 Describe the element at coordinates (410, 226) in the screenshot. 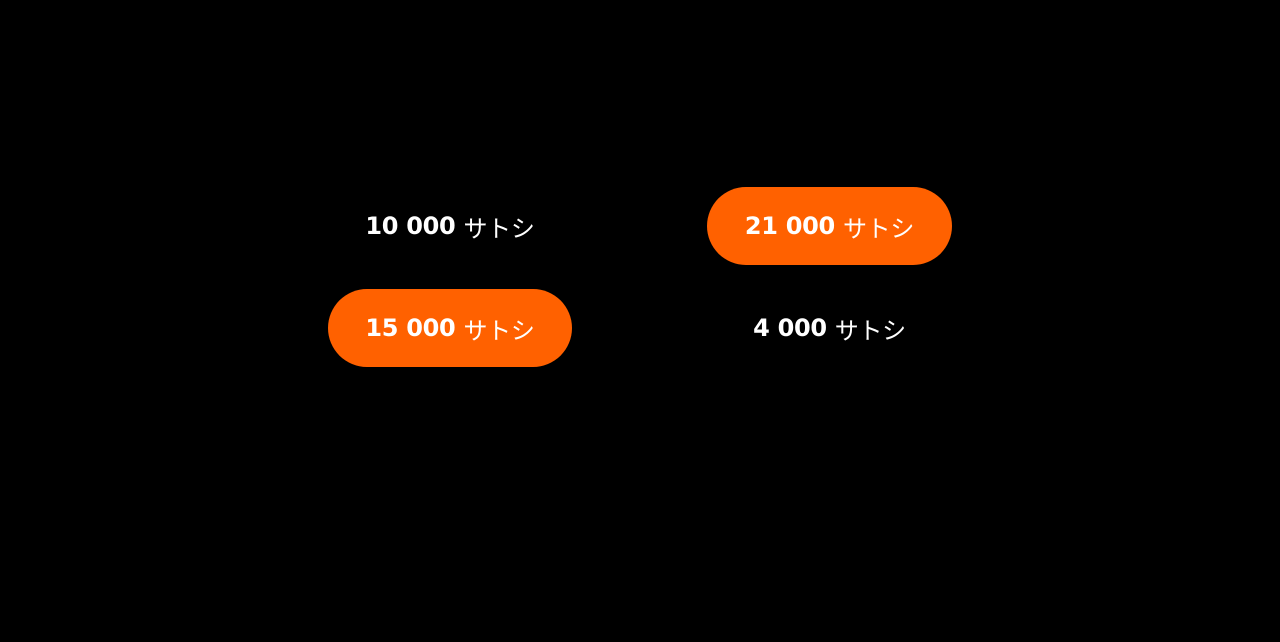

I see `amount-value: 10 000` at that location.